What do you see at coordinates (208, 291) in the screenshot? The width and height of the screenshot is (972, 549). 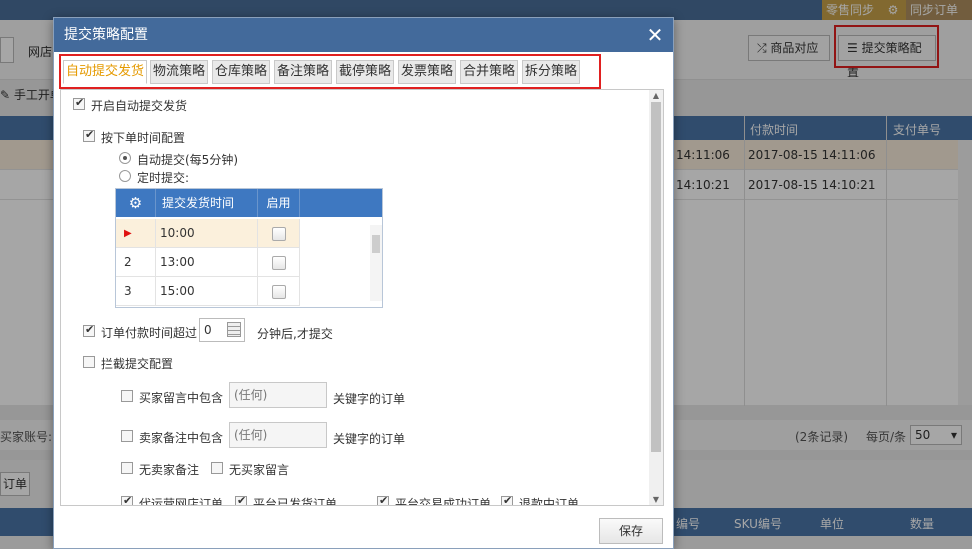 I see `table-row: 3 15:00` at bounding box center [208, 291].